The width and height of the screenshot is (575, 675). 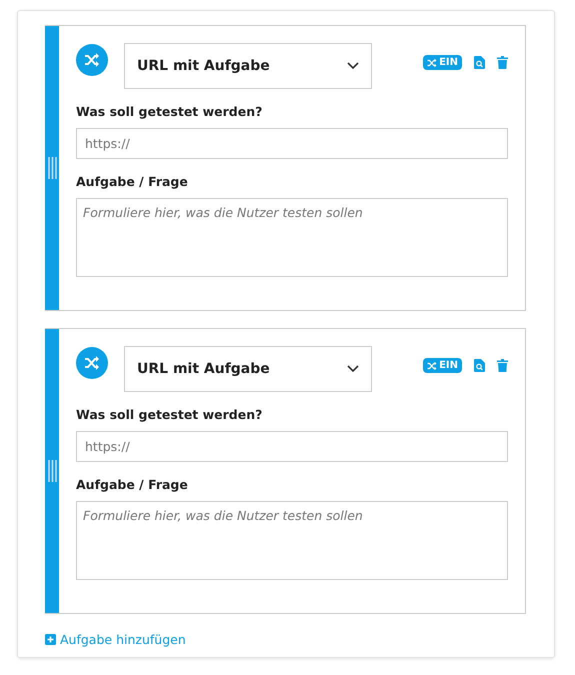 I want to click on add-task-link: Aufgabe hinzufügen, so click(x=123, y=639).